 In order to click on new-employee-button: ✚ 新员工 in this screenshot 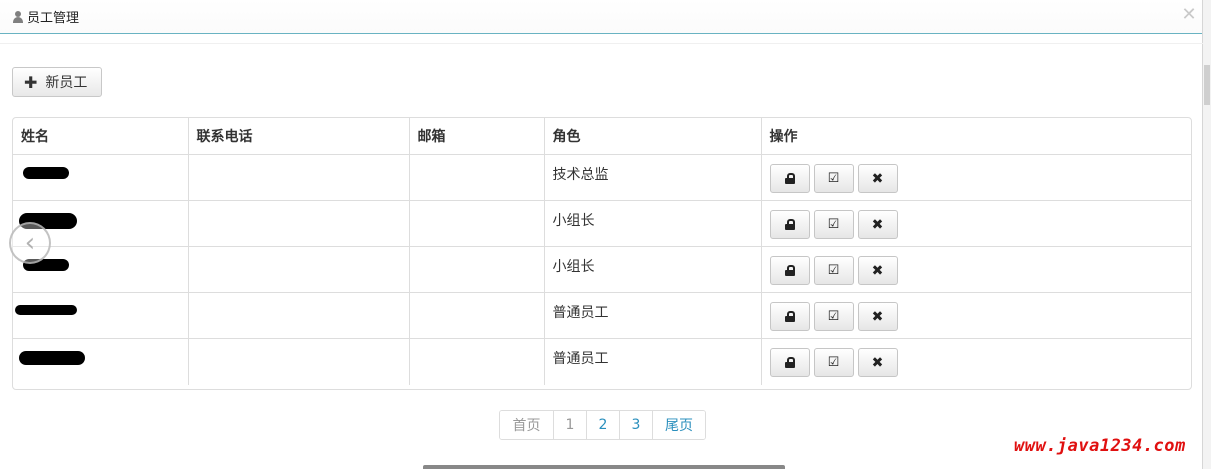, I will do `click(57, 82)`.